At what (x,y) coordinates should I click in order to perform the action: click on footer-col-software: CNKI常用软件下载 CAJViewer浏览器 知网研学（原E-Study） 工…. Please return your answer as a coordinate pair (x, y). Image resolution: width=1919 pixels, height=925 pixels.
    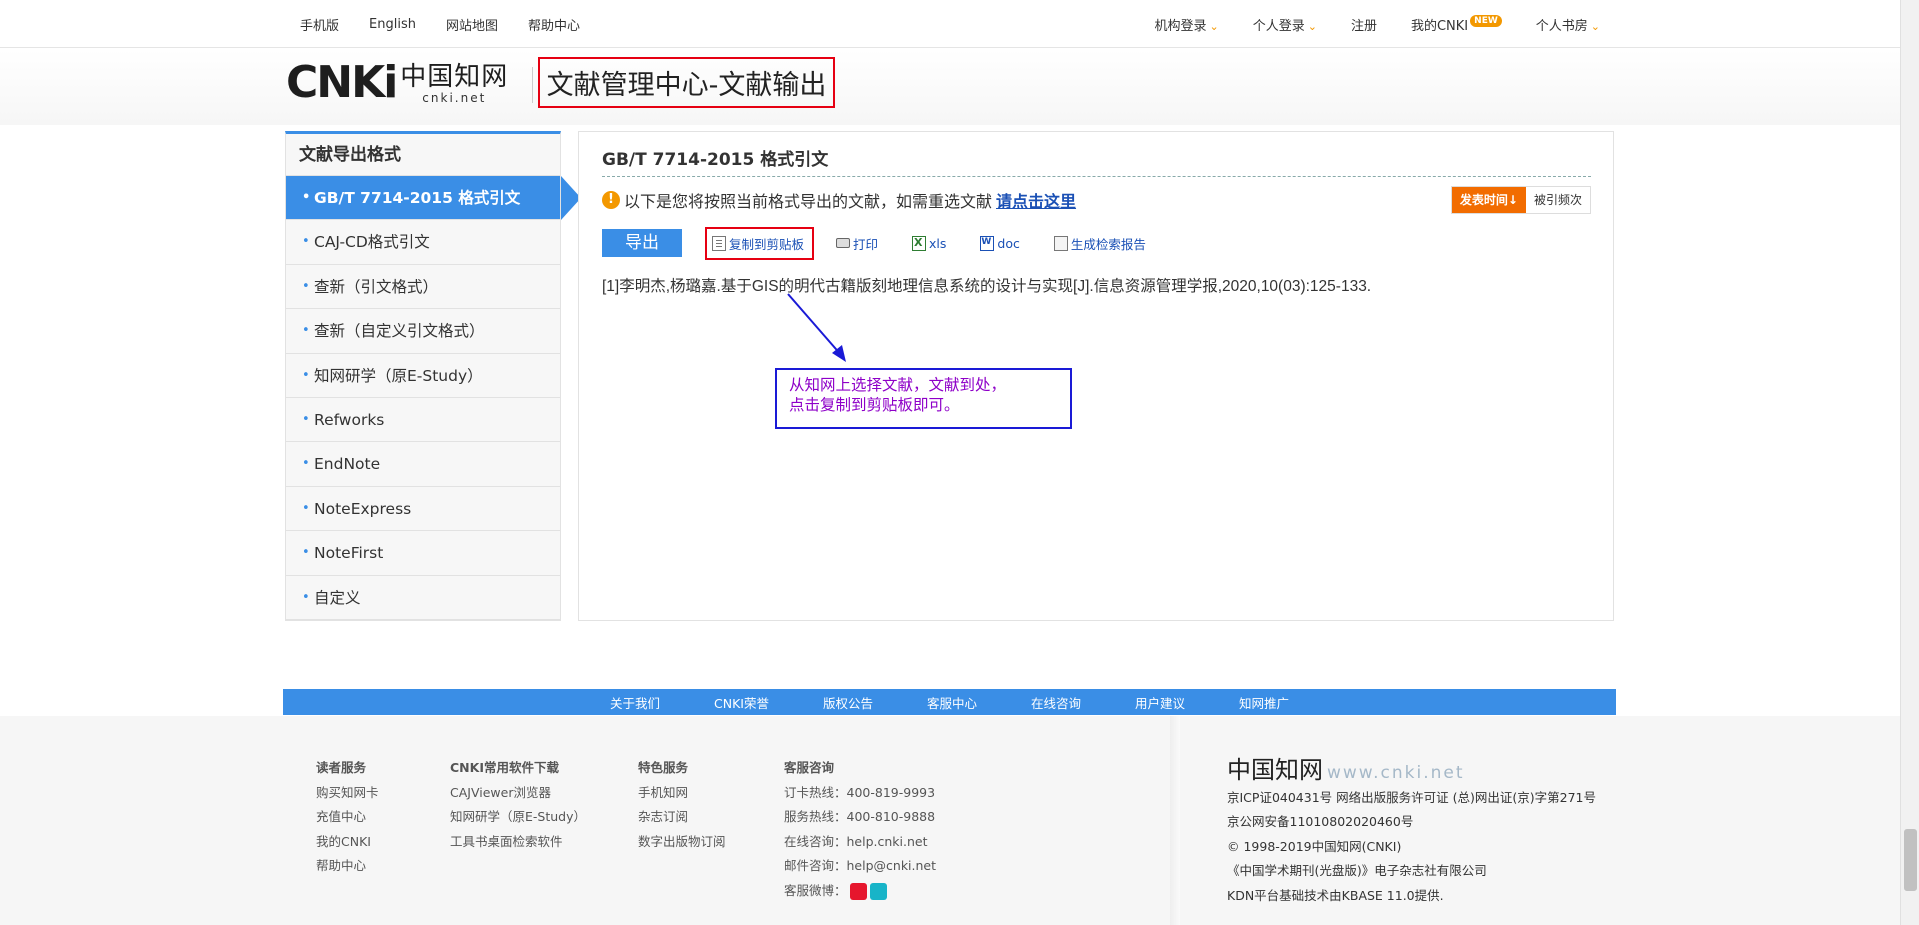
    Looking at the image, I should click on (518, 805).